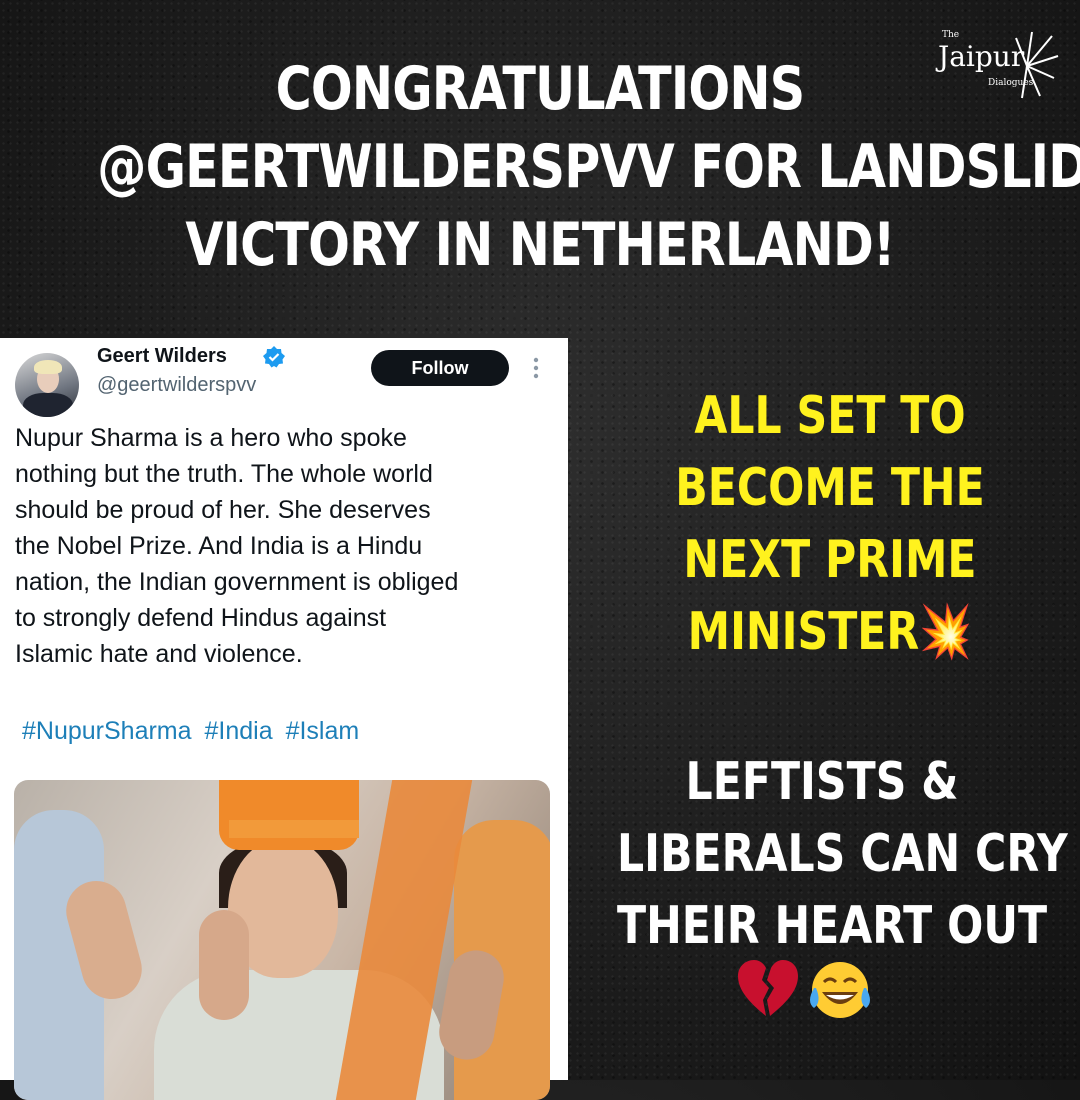 Image resolution: width=1080 pixels, height=1100 pixels. What do you see at coordinates (176, 385) in the screenshot?
I see `tweet-author-handle: @geertwilderspvv` at bounding box center [176, 385].